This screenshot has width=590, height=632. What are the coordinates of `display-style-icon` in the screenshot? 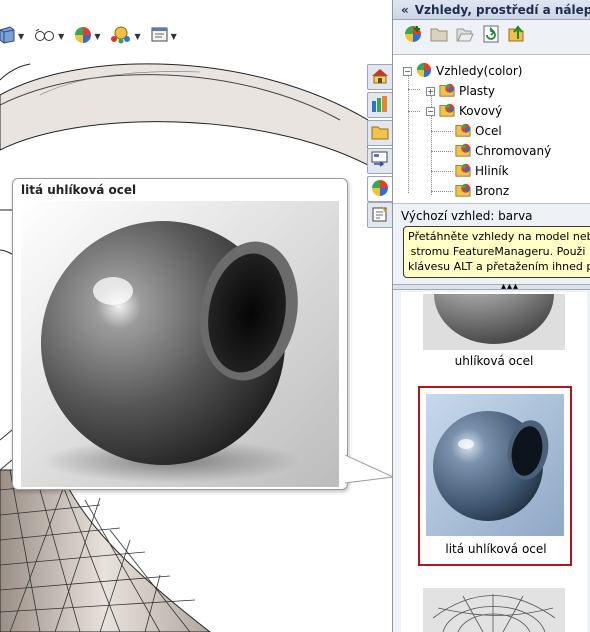 It's located at (45, 36).